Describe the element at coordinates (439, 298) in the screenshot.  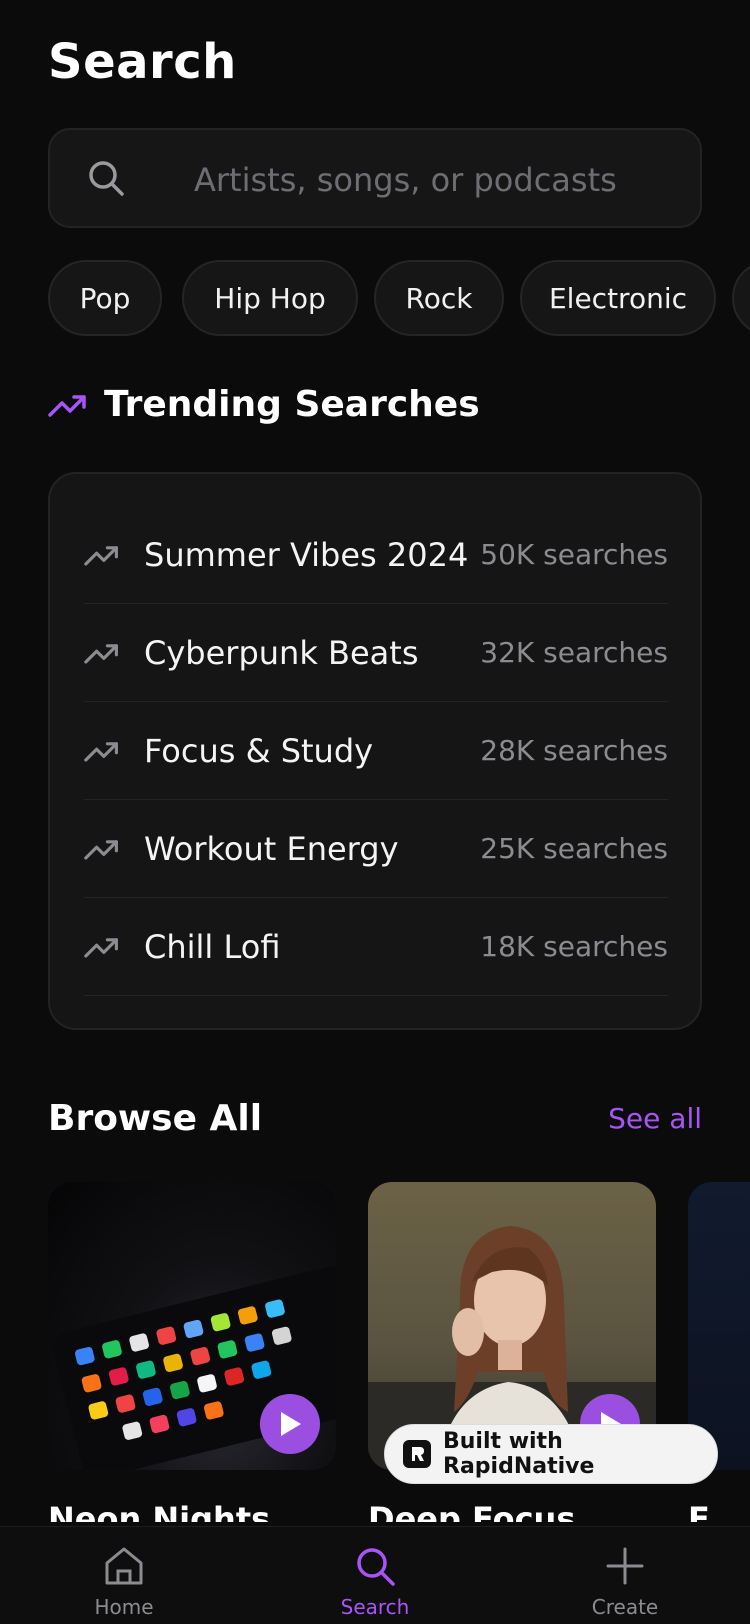
I see `genre-chip-rock: Rock` at that location.